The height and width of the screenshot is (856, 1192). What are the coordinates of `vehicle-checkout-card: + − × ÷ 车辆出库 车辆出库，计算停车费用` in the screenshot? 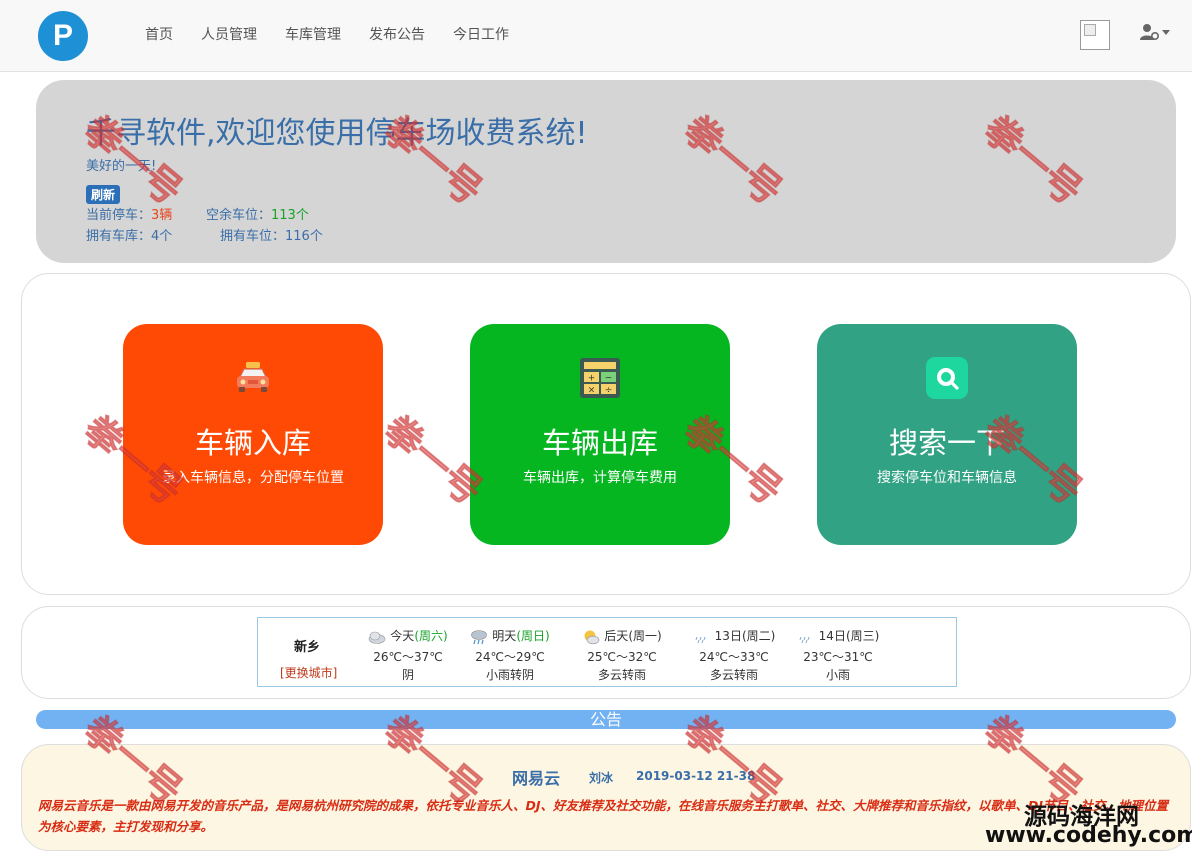 It's located at (600, 434).